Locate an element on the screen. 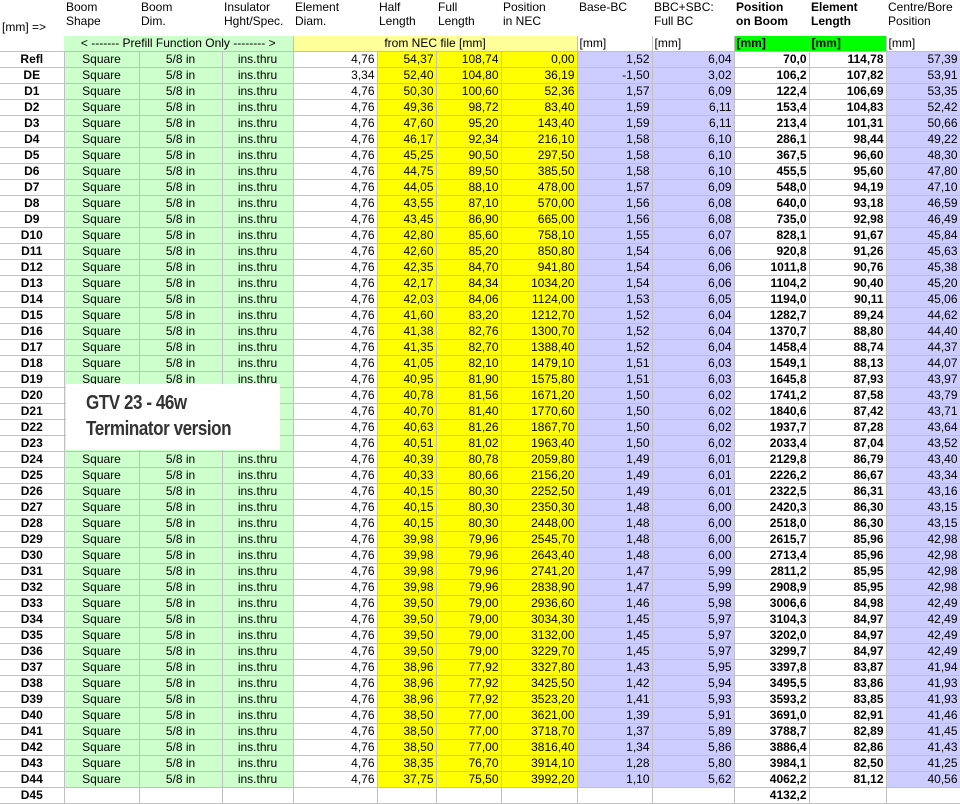 This screenshot has width=960, height=804. cell-row-label: D17 is located at coordinates (32, 347).